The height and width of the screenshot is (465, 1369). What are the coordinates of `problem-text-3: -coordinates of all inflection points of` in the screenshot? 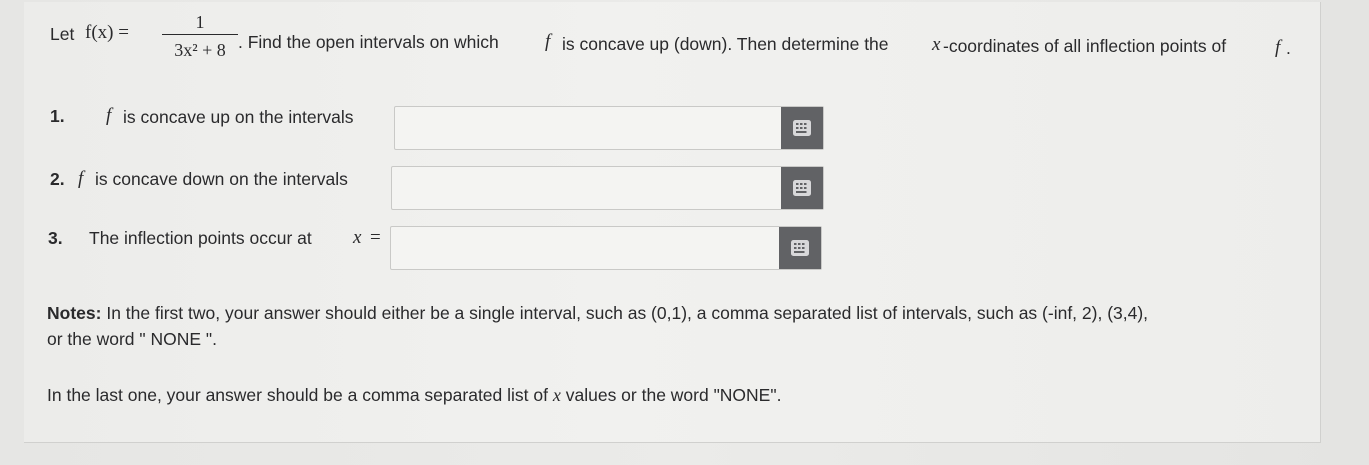 It's located at (1085, 46).